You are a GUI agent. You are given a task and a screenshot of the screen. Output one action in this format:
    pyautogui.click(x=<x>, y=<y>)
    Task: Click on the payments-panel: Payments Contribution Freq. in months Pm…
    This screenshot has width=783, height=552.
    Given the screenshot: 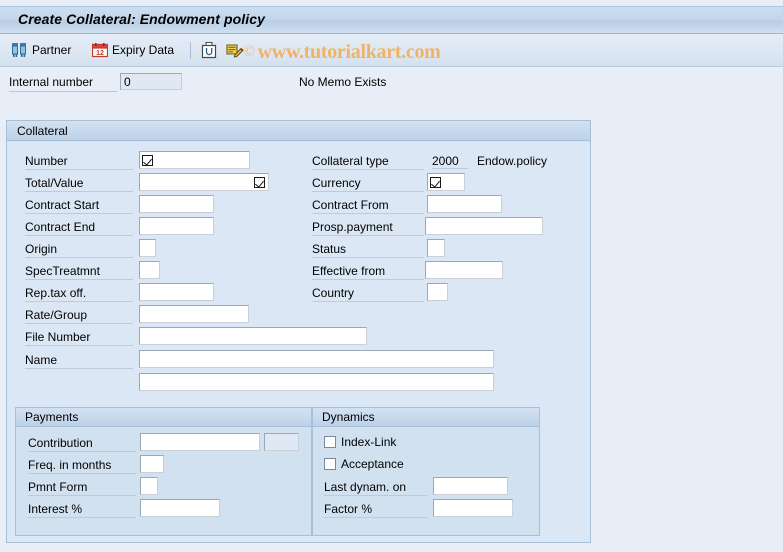 What is the action you would take?
    pyautogui.click(x=163, y=471)
    